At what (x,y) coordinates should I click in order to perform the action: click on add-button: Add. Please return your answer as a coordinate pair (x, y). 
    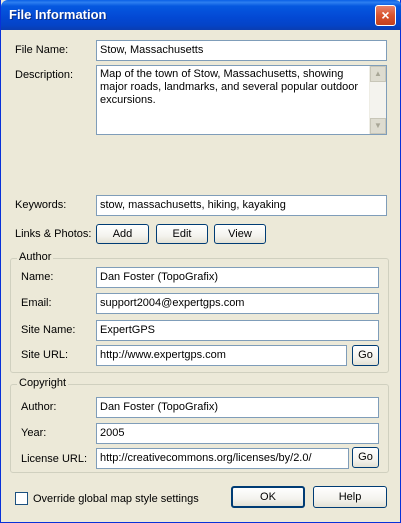
    Looking at the image, I should click on (122, 234).